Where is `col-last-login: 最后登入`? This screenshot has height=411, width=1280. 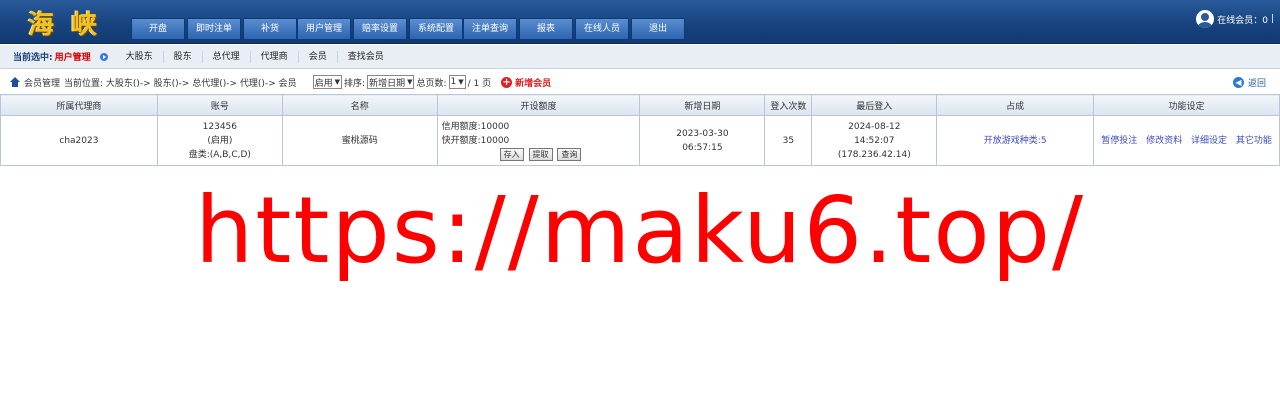
col-last-login: 最后登入 is located at coordinates (874, 105).